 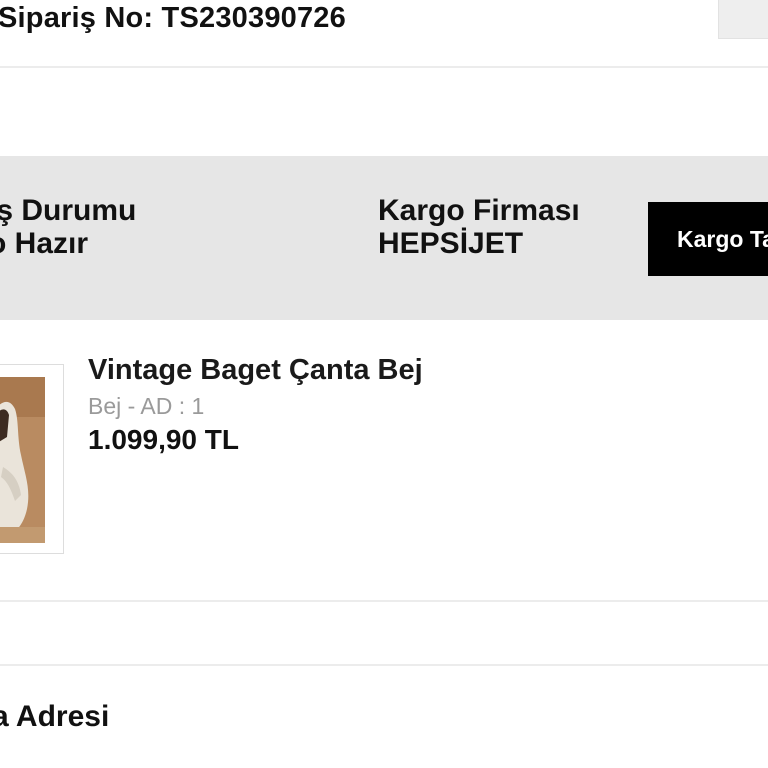 What do you see at coordinates (384, 665) in the screenshot?
I see `section-divider` at bounding box center [384, 665].